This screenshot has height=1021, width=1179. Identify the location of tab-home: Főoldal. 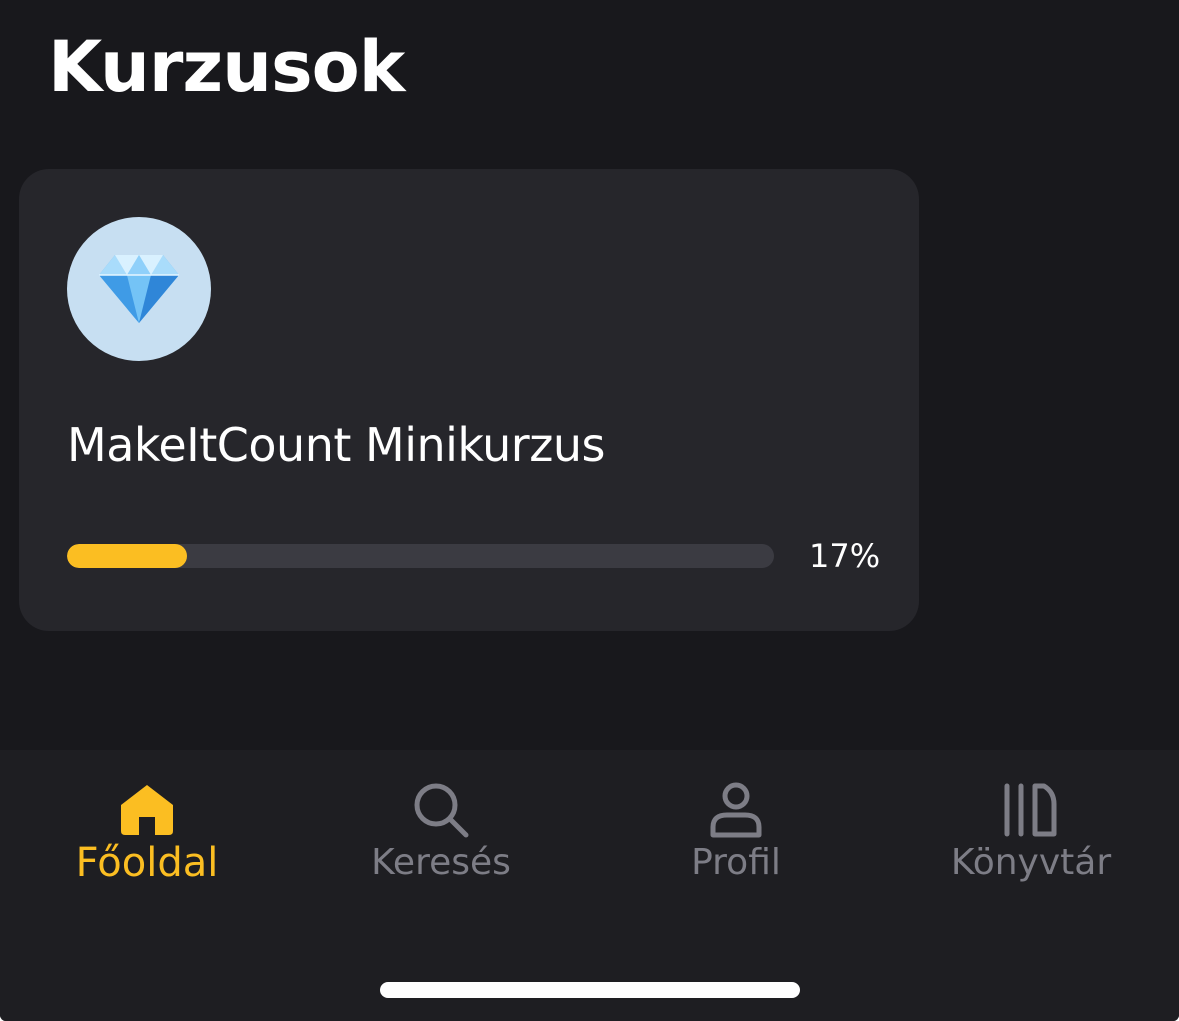
(147, 825).